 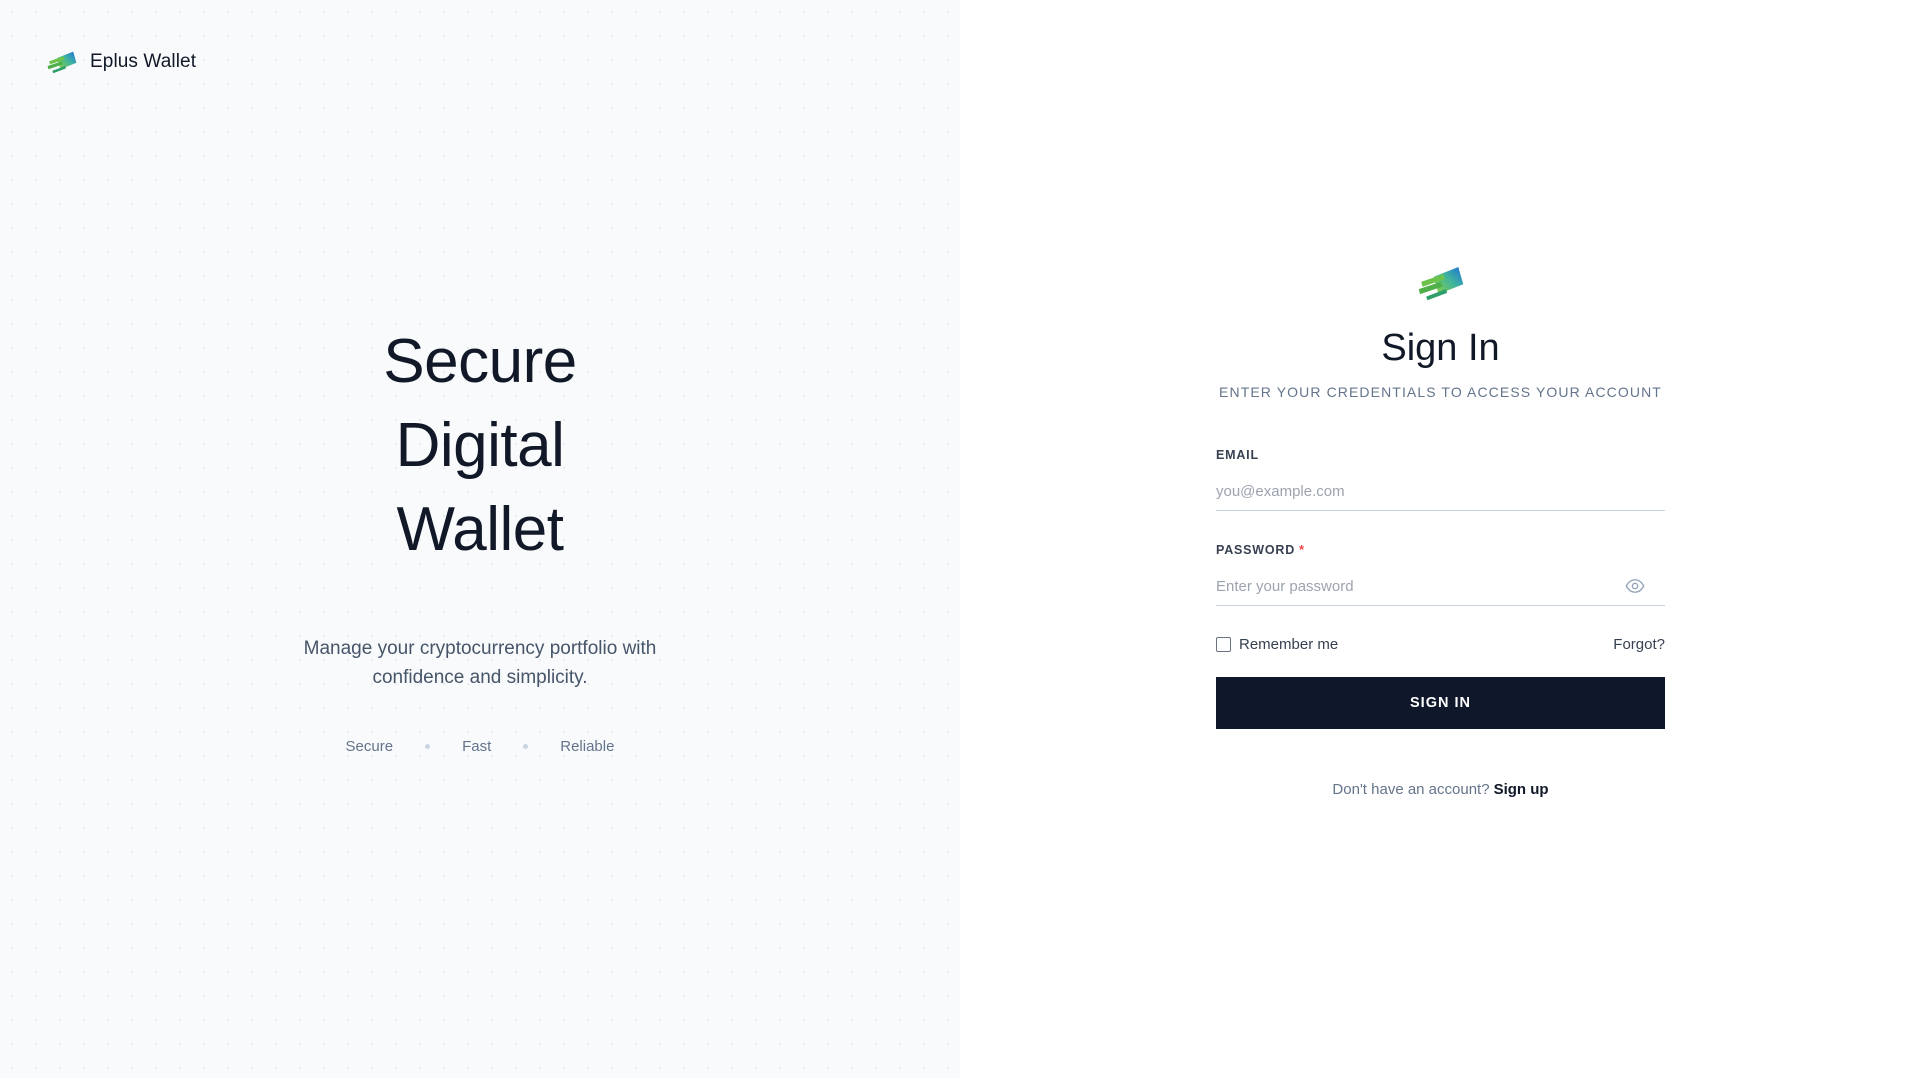 What do you see at coordinates (1440, 455) in the screenshot?
I see `email-label: EMAIL` at bounding box center [1440, 455].